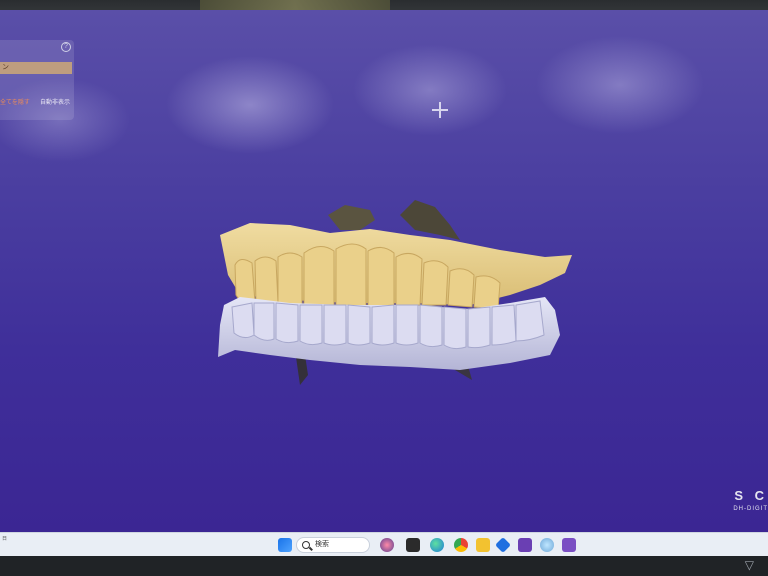  What do you see at coordinates (750, 509) in the screenshot?
I see `brand-subtitle: DH-DIGIT` at bounding box center [750, 509].